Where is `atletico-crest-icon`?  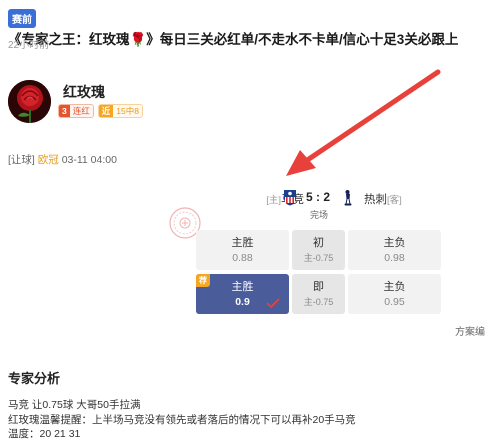
atletico-crest-icon is located at coordinates (290, 198).